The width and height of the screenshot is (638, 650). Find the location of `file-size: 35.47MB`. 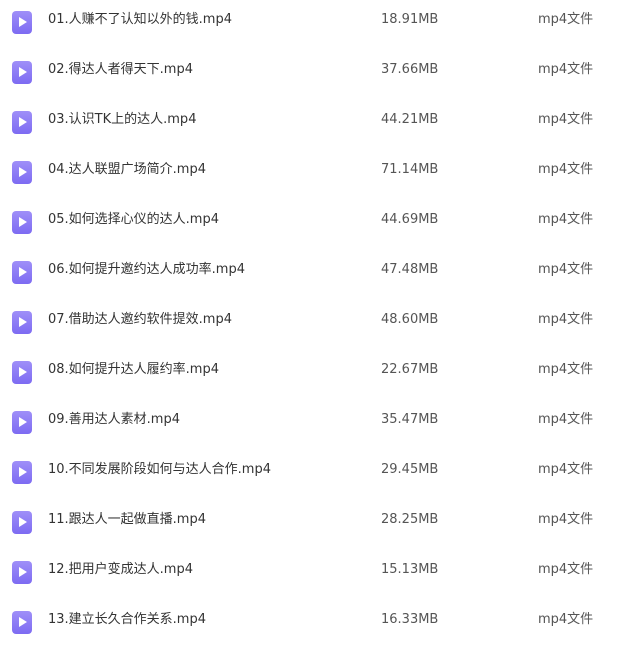

file-size: 35.47MB is located at coordinates (410, 419).